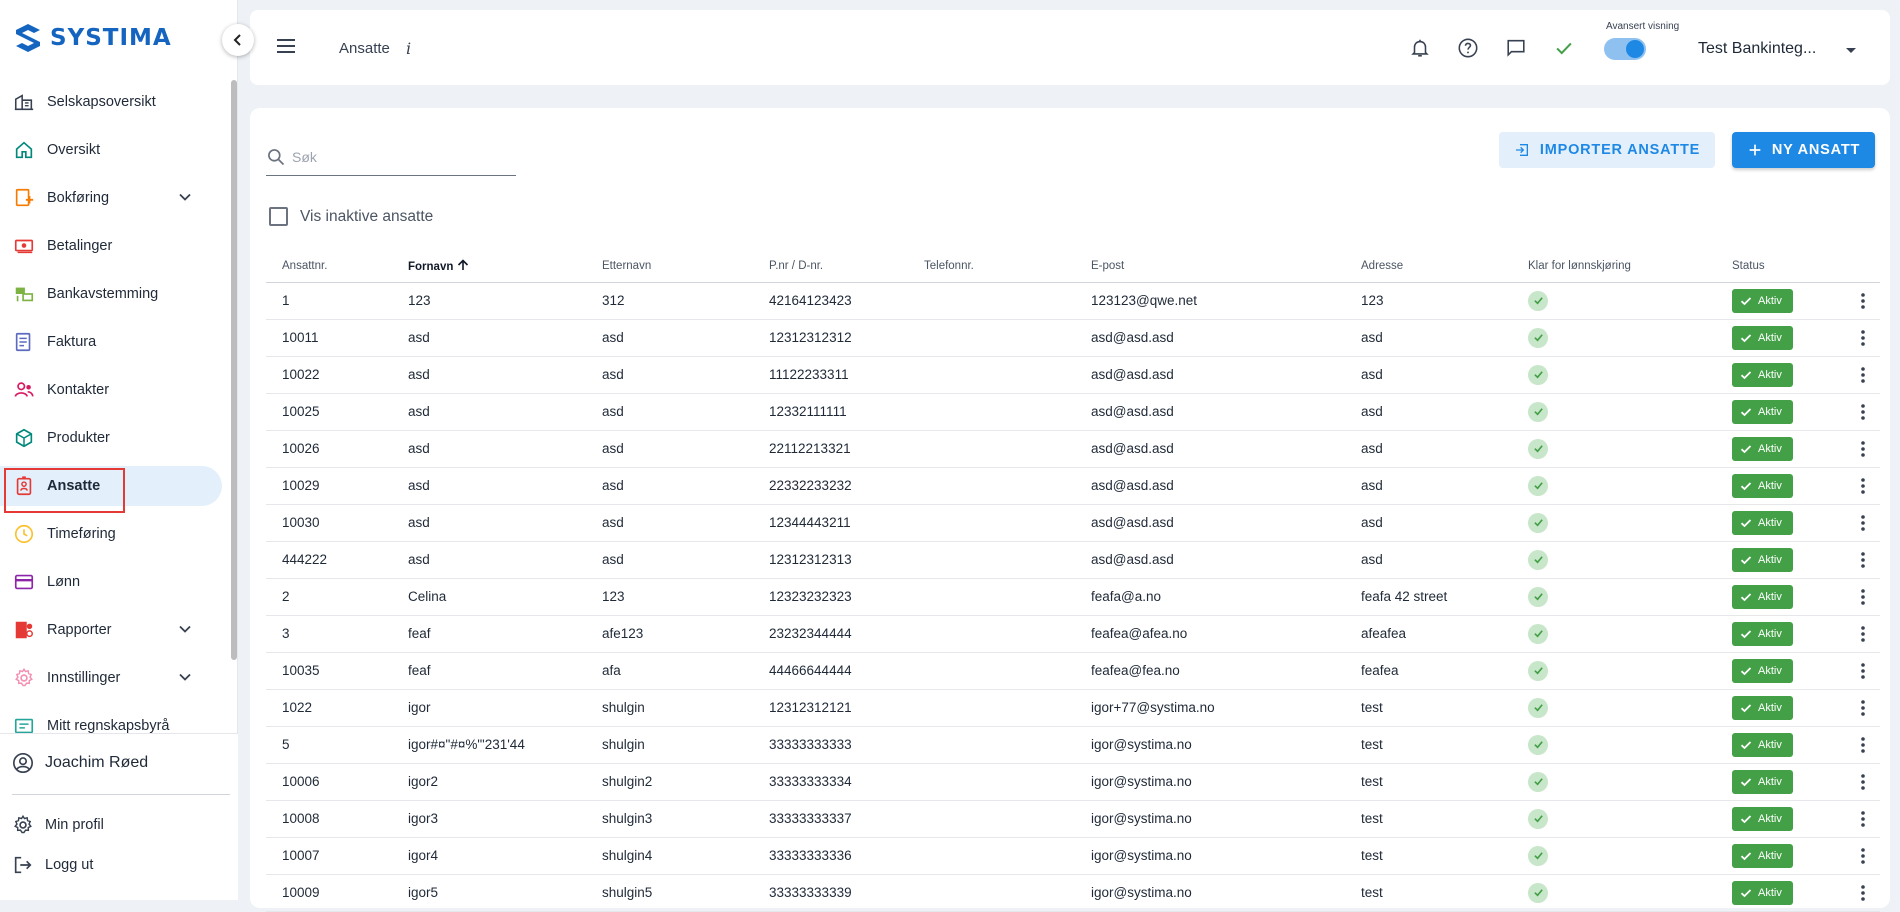  I want to click on systima-logo: SYSTIMA, so click(93, 38).